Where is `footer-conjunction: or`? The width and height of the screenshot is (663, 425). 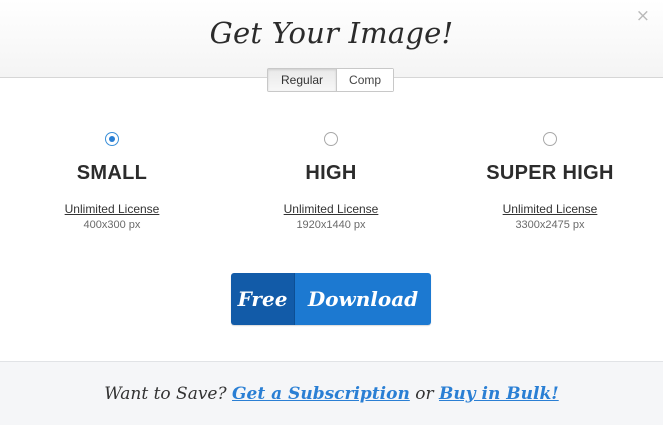
footer-conjunction: or is located at coordinates (424, 394).